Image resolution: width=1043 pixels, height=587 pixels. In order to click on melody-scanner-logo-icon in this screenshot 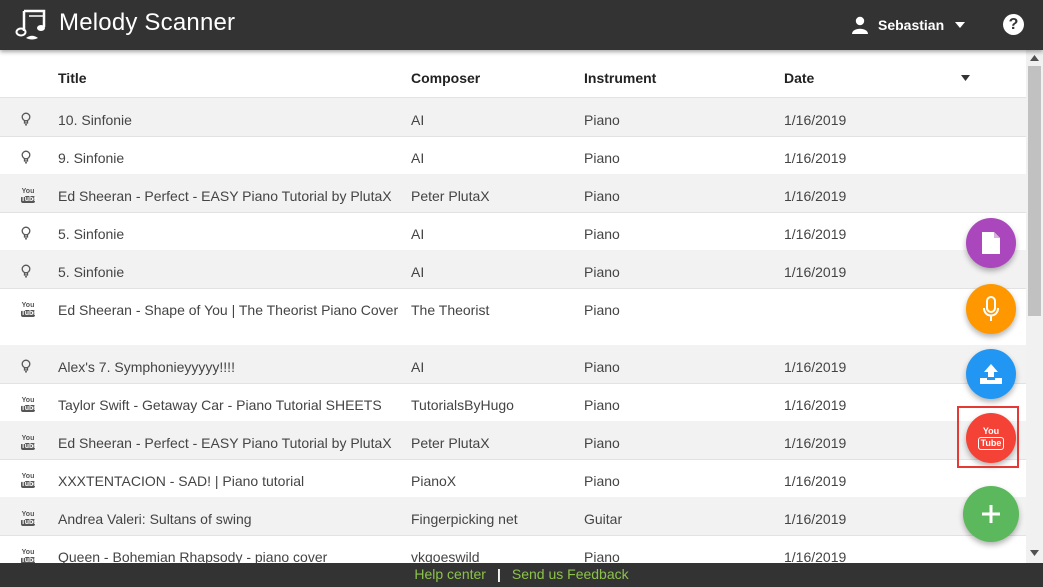, I will do `click(30, 24)`.